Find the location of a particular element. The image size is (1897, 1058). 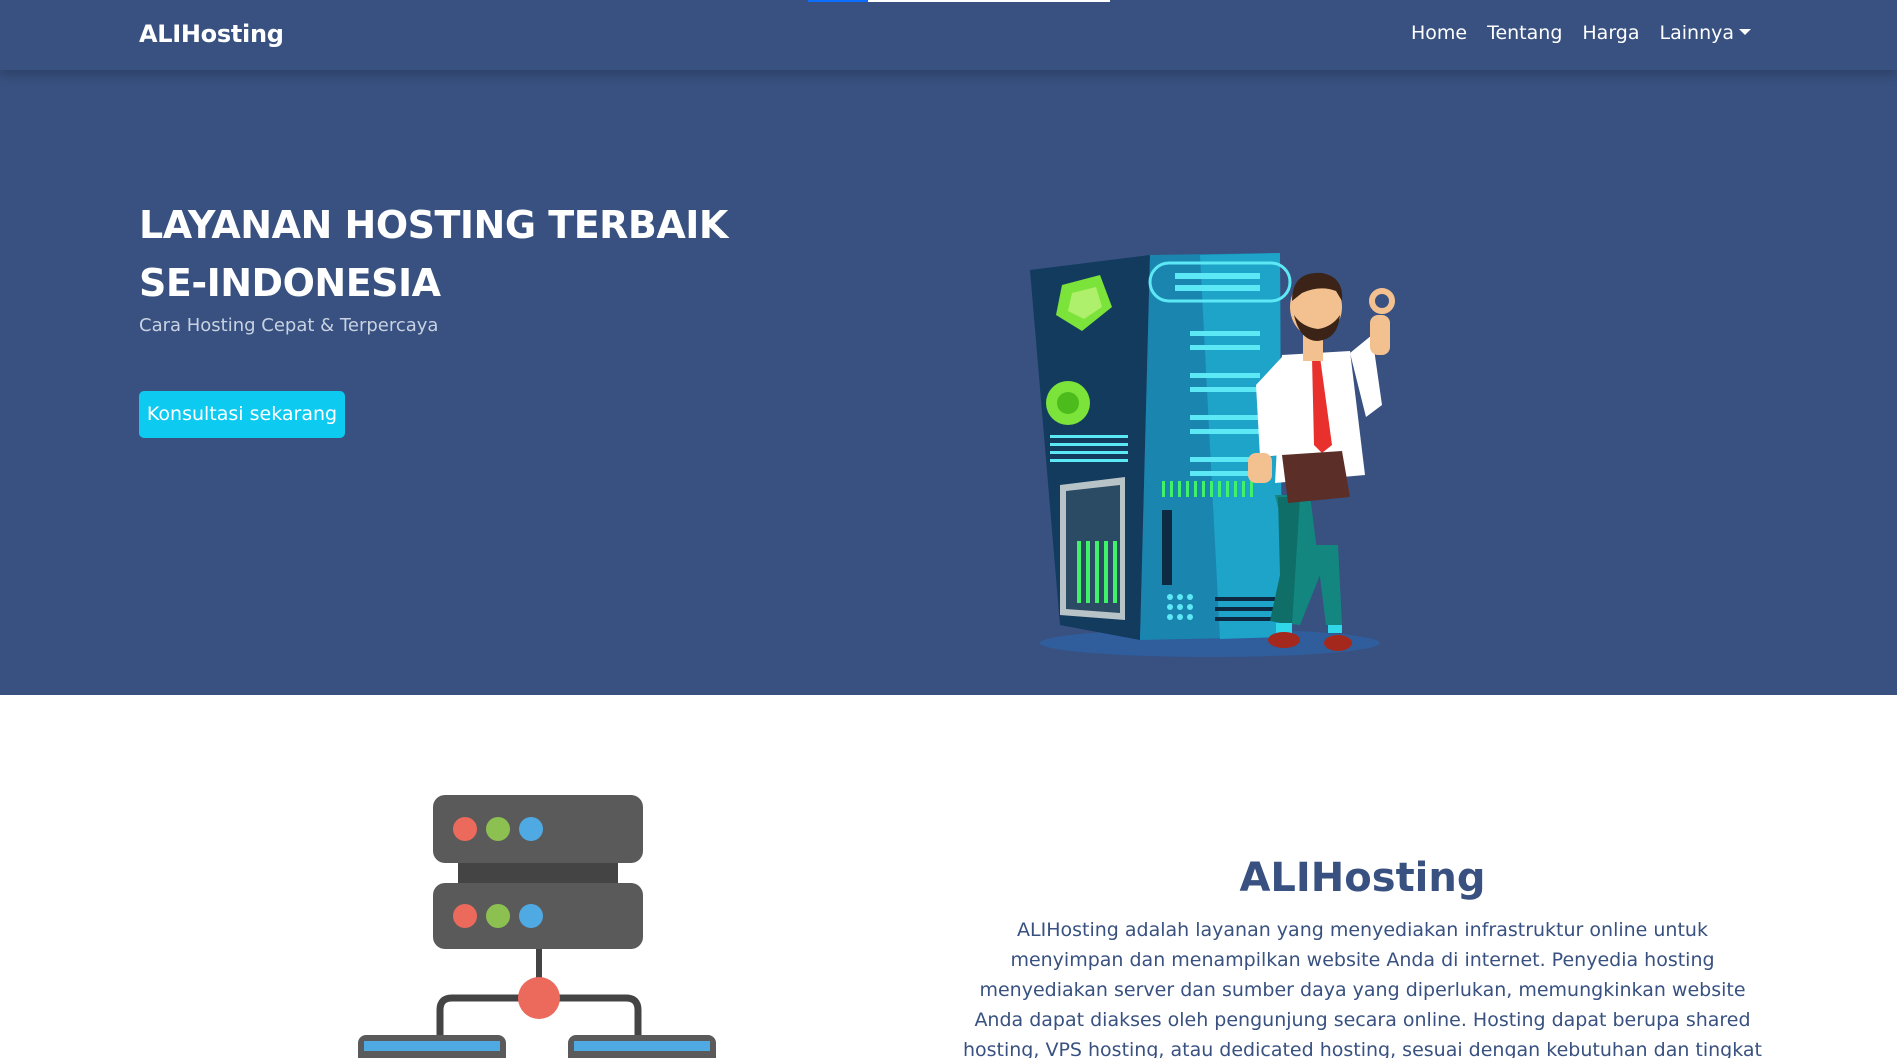

nav-tentang: Tentang is located at coordinates (1524, 33).